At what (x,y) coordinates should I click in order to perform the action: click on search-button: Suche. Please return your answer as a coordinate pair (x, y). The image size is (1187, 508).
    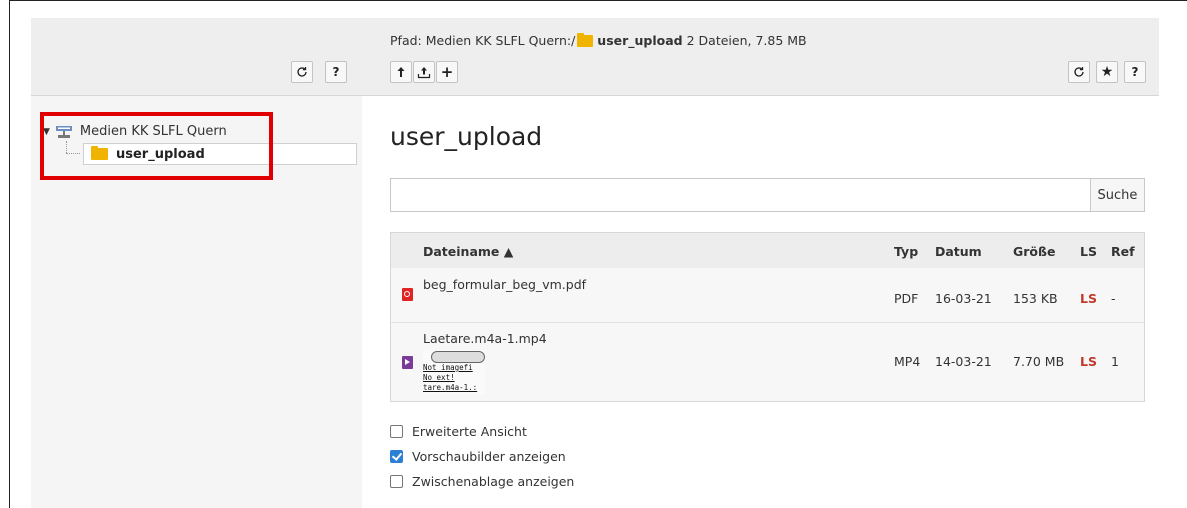
    Looking at the image, I should click on (1117, 195).